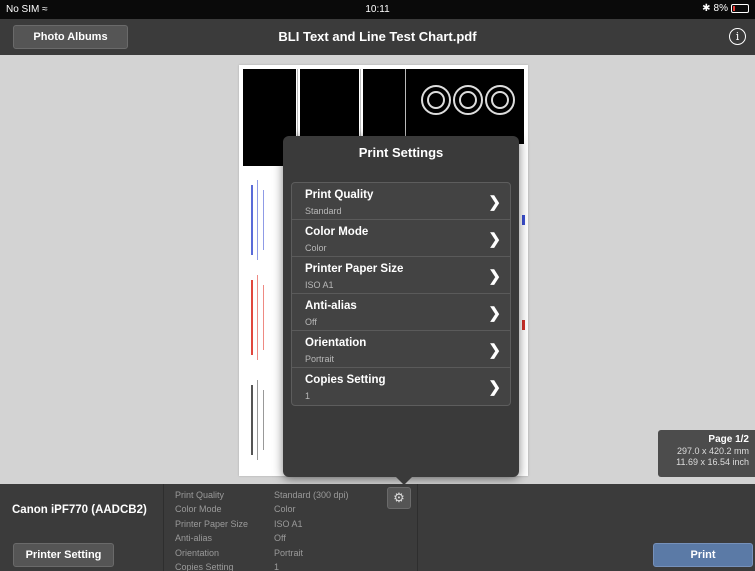  I want to click on setting-row-anti-alias: Anti-alias Off ❯, so click(401, 312).